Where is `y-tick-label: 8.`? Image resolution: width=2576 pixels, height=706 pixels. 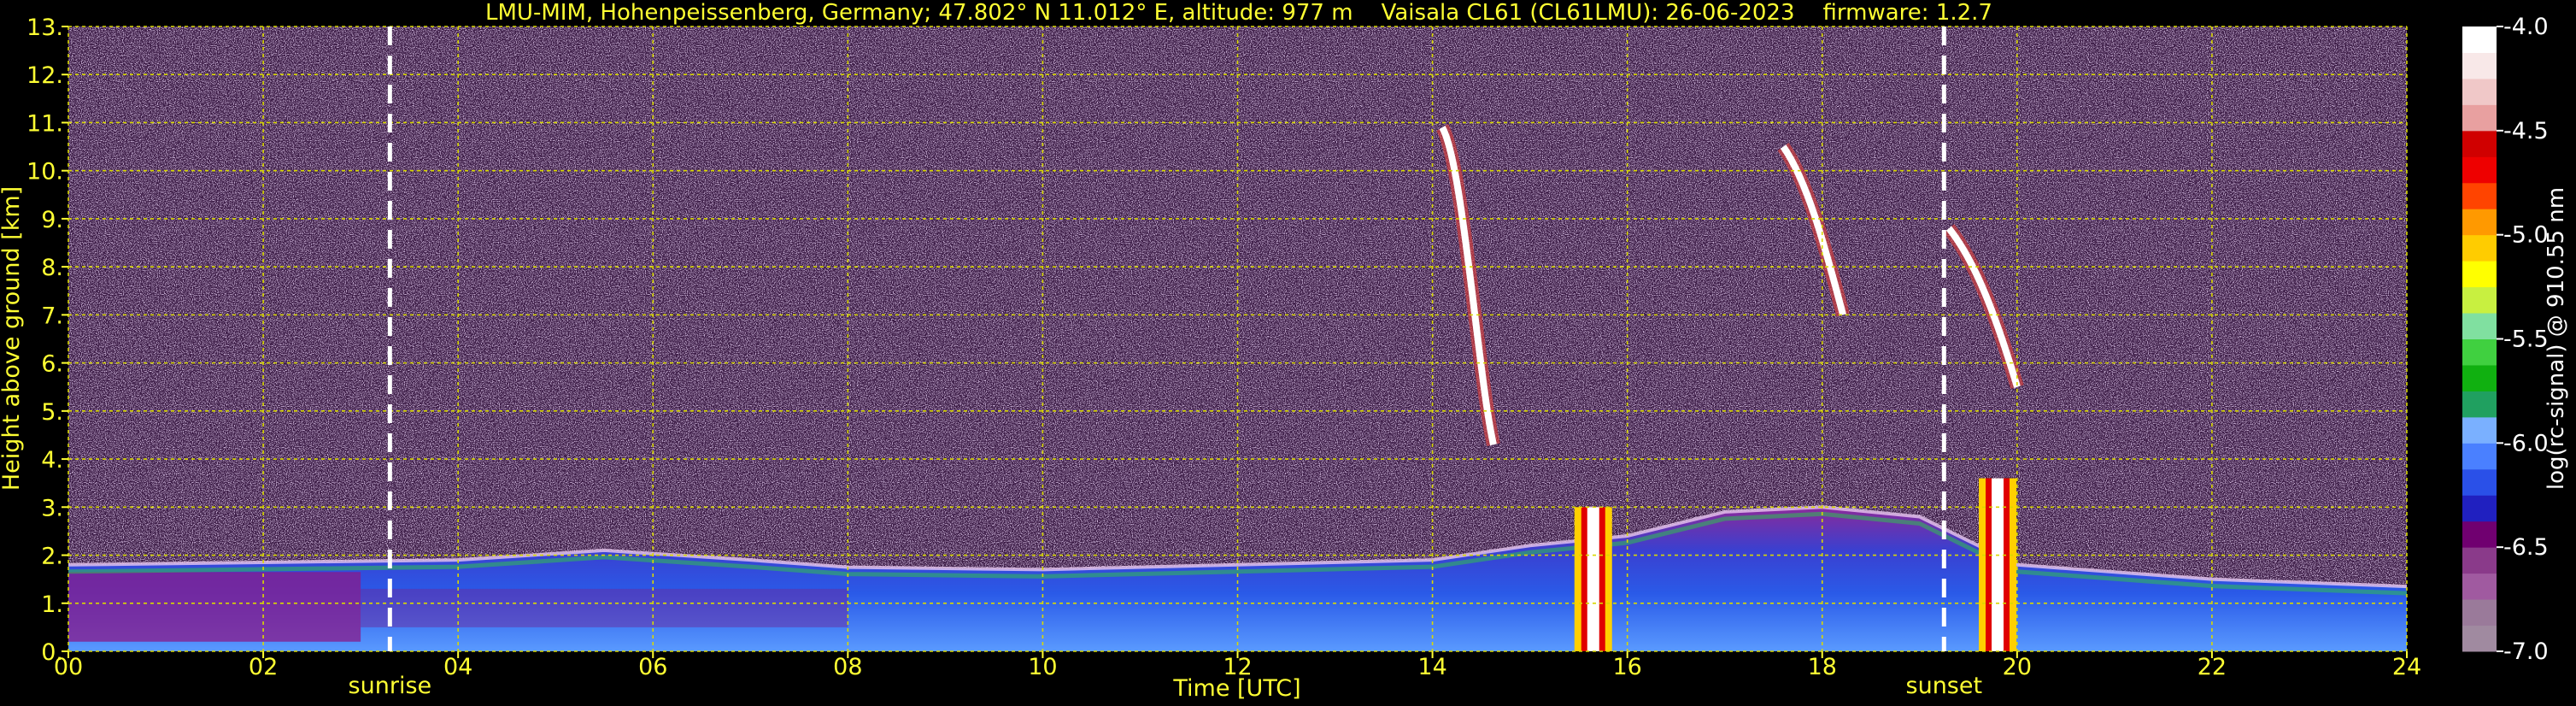
y-tick-label: 8. is located at coordinates (52, 268).